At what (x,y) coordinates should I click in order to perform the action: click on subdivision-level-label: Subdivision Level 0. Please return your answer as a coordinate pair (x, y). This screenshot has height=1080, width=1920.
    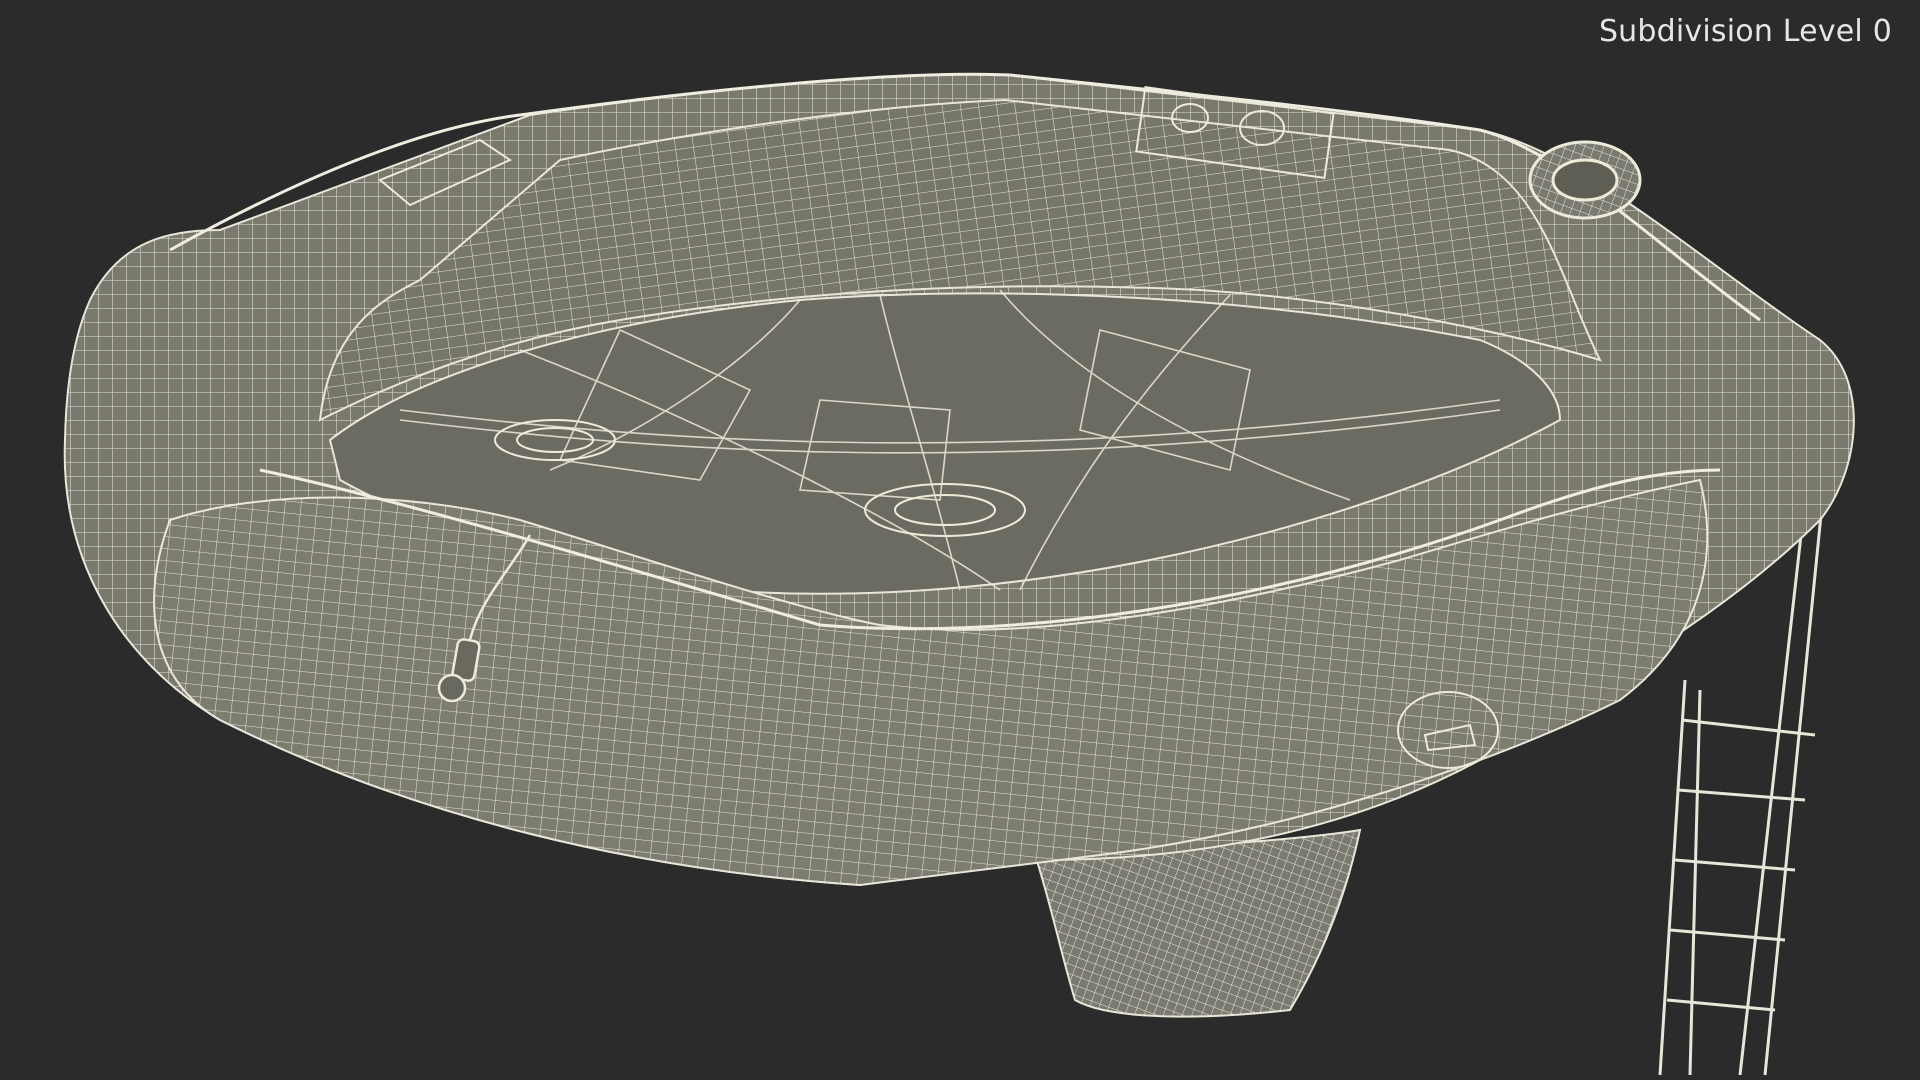
    Looking at the image, I should click on (1745, 31).